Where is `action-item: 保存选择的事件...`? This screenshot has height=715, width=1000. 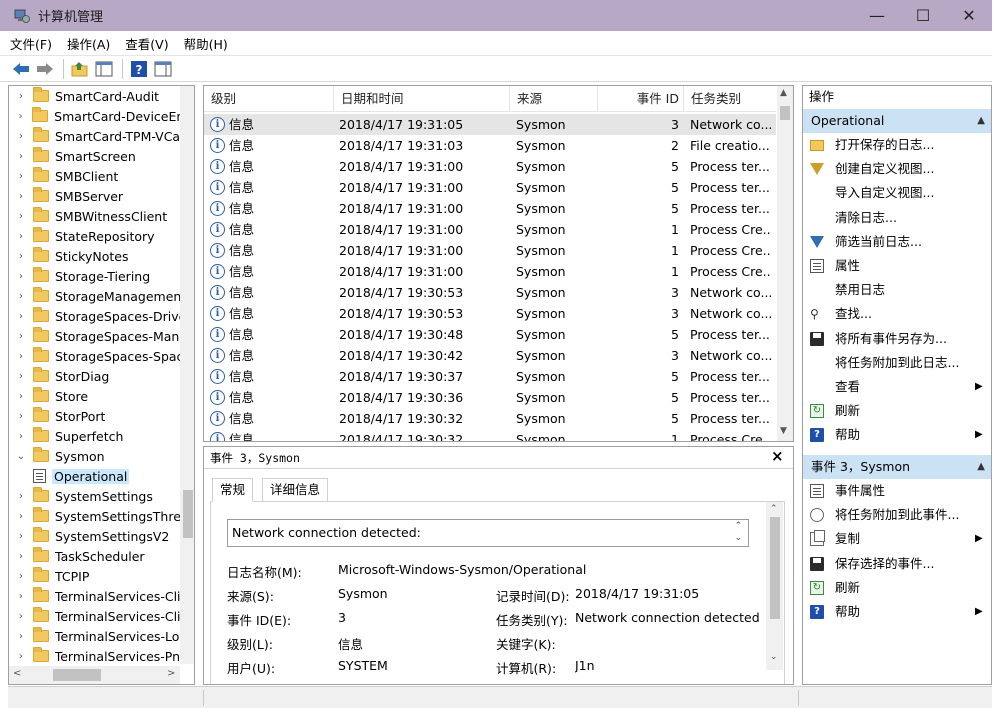
action-item: 保存选择的事件... is located at coordinates (897, 564).